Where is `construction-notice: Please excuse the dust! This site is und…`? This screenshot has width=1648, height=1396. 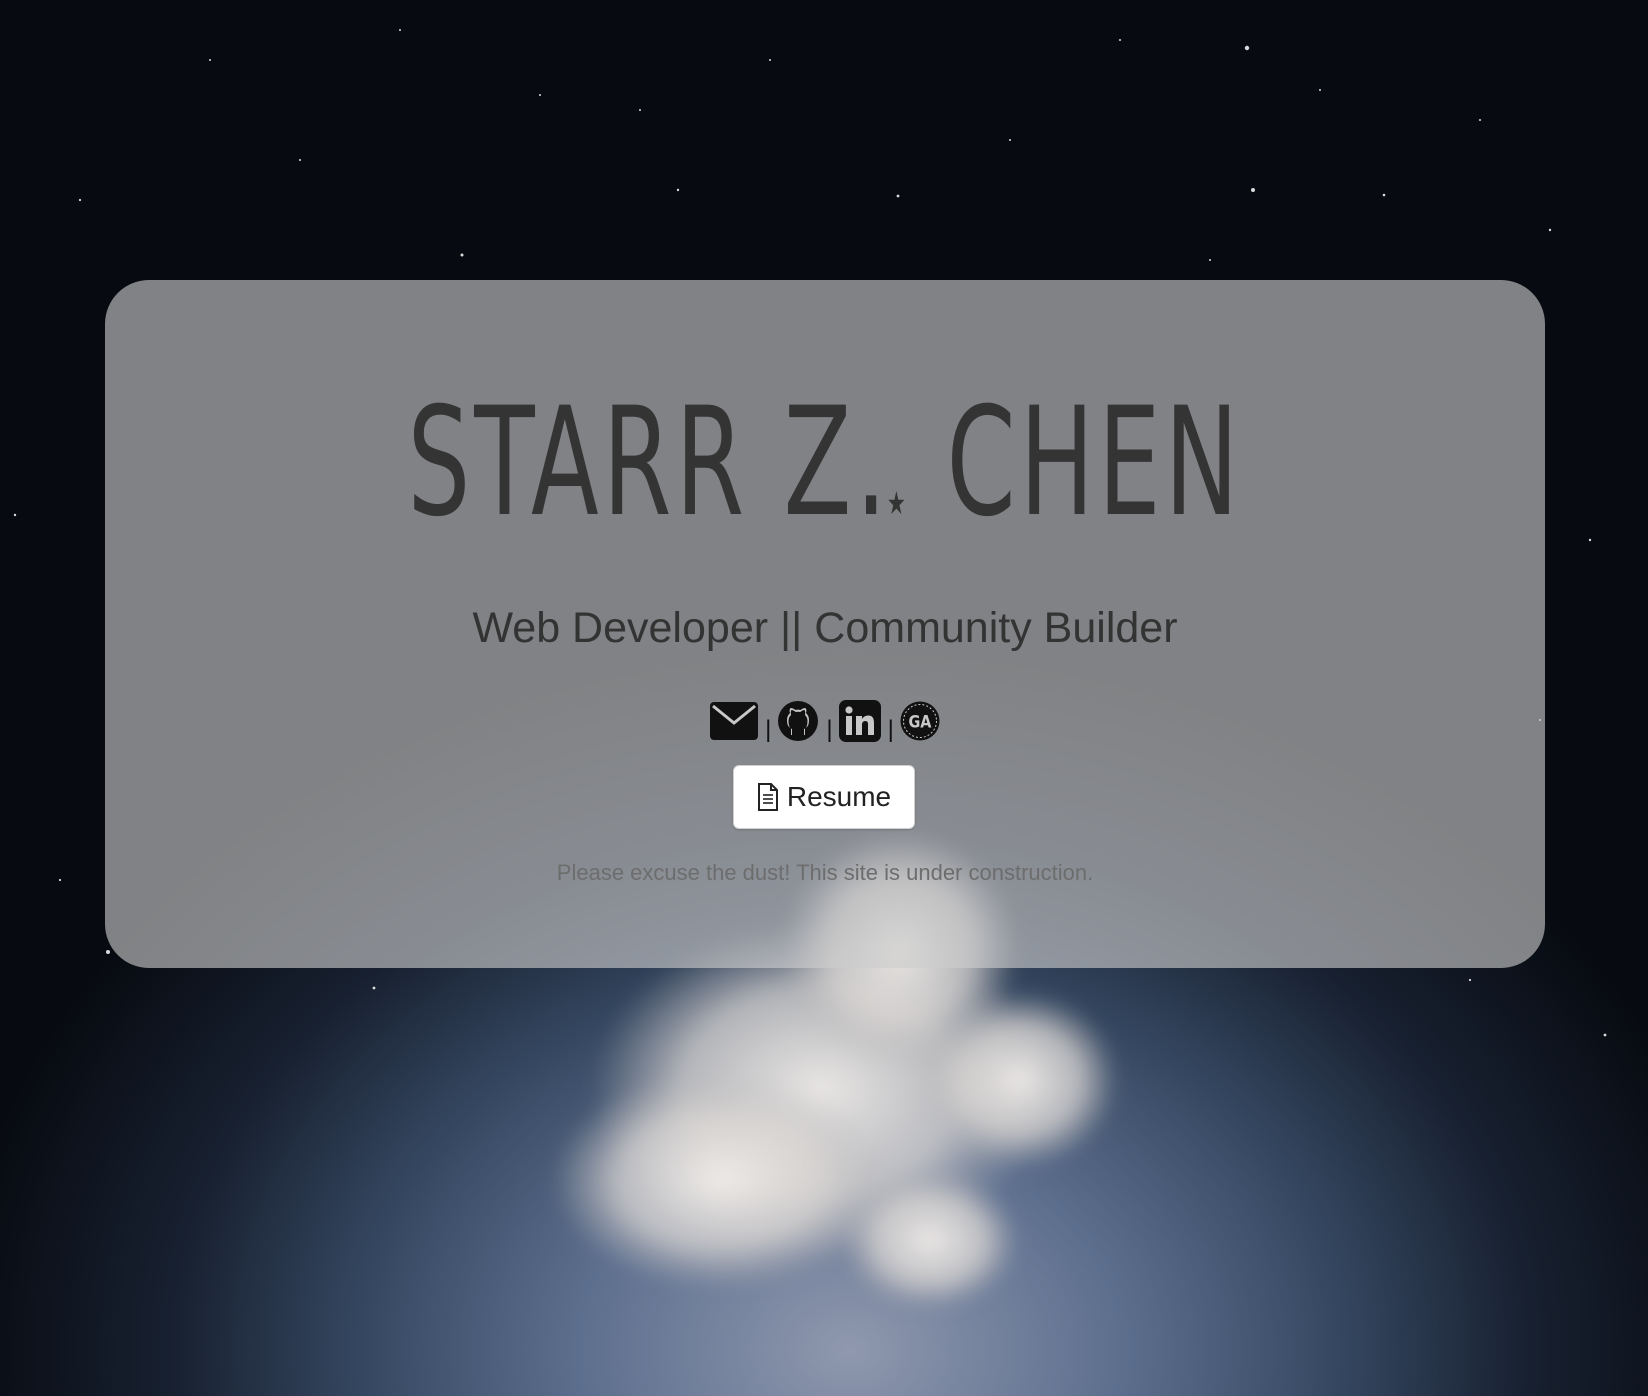
construction-notice: Please excuse the dust! This site is und… is located at coordinates (825, 872).